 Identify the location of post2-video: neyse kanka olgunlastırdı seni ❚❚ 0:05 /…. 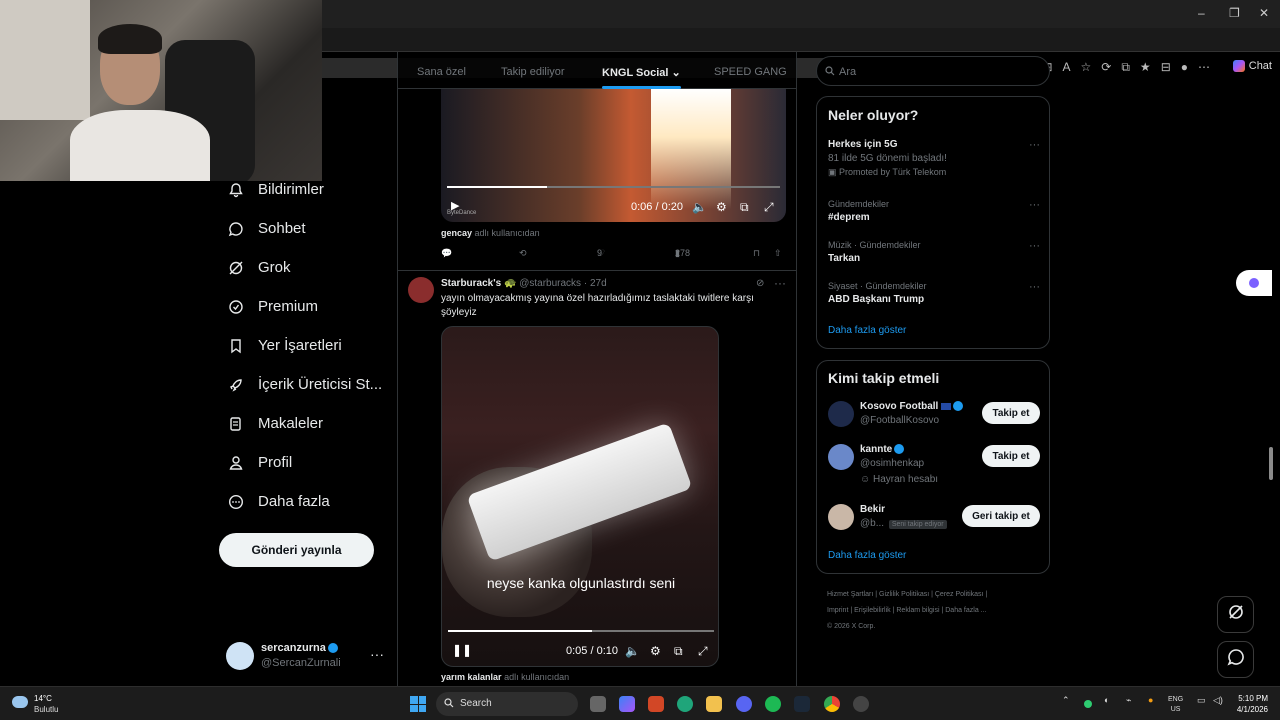
(580, 496).